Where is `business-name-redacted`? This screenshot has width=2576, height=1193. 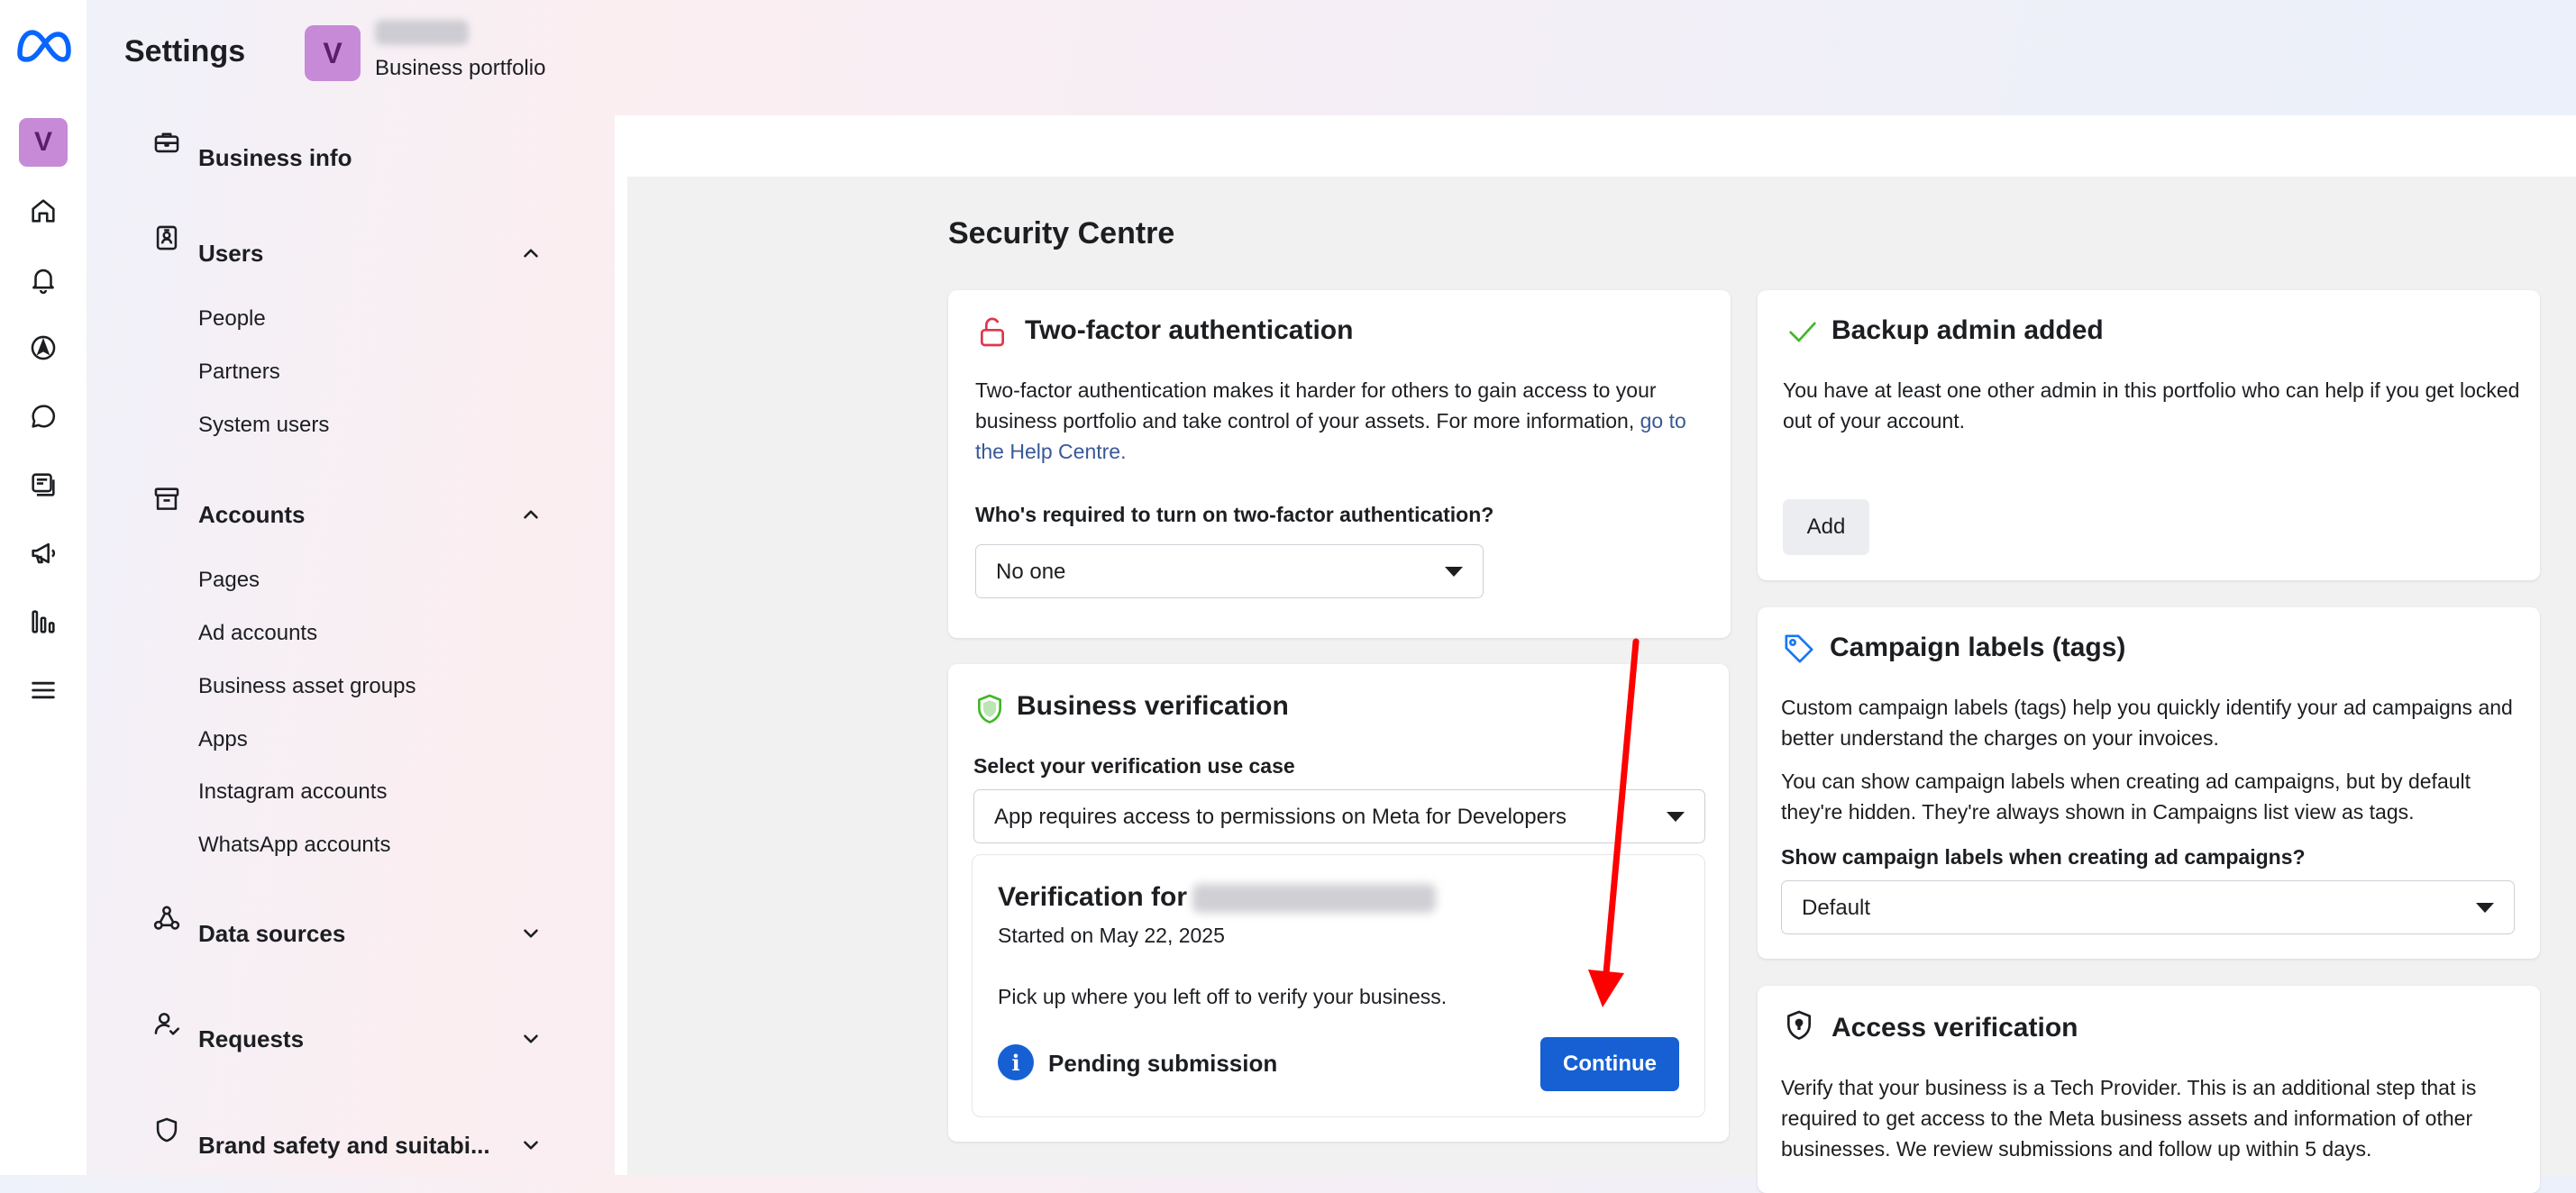
business-name-redacted is located at coordinates (1314, 898).